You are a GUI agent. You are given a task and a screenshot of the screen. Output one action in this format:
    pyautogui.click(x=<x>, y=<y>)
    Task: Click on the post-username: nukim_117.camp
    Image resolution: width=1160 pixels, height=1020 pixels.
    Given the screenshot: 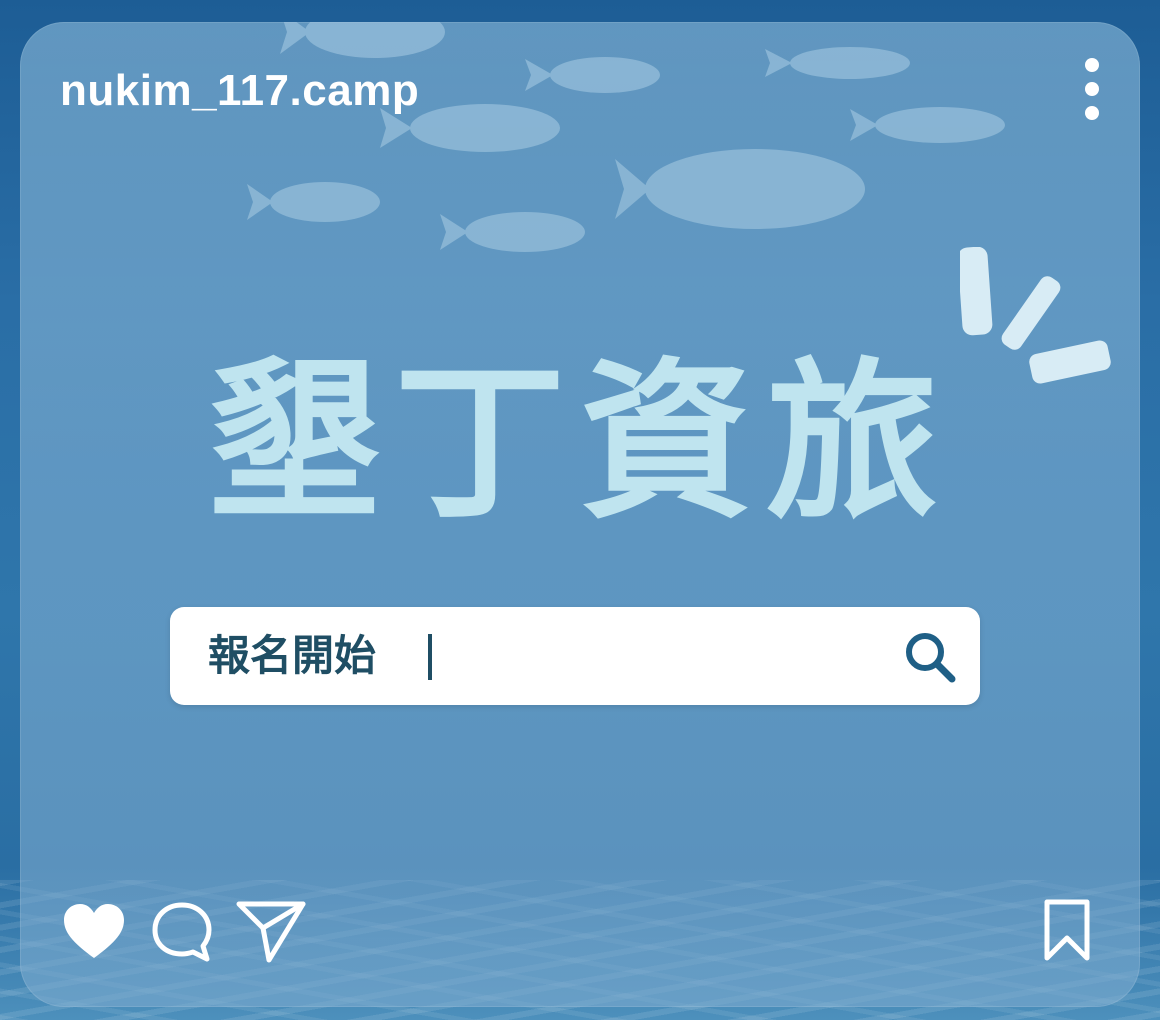 What is the action you would take?
    pyautogui.click(x=239, y=91)
    